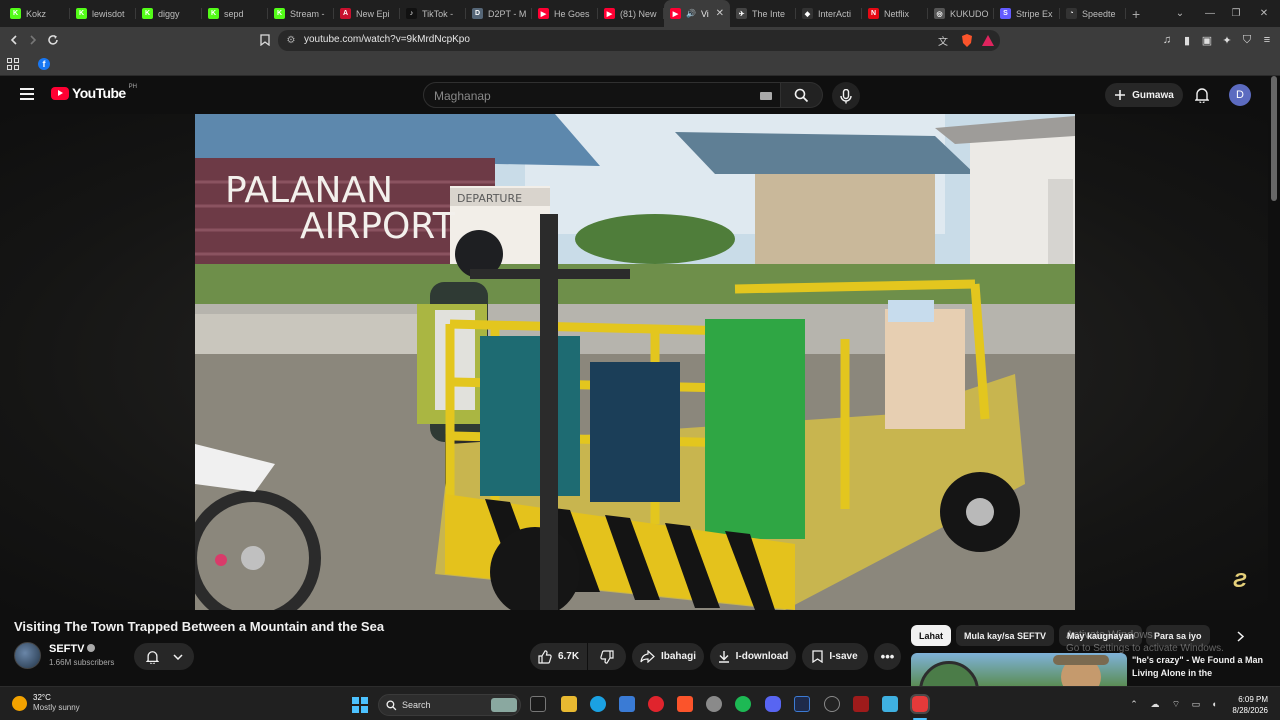 The height and width of the screenshot is (720, 1280). What do you see at coordinates (477, 13) in the screenshot?
I see `tab-favicon-icon: D` at bounding box center [477, 13].